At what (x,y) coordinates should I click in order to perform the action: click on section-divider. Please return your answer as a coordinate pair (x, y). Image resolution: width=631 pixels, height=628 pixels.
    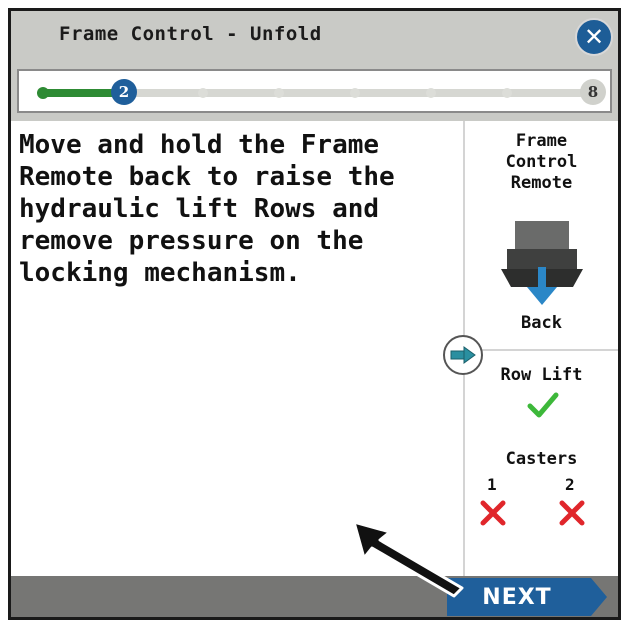
    Looking at the image, I should click on (541, 350).